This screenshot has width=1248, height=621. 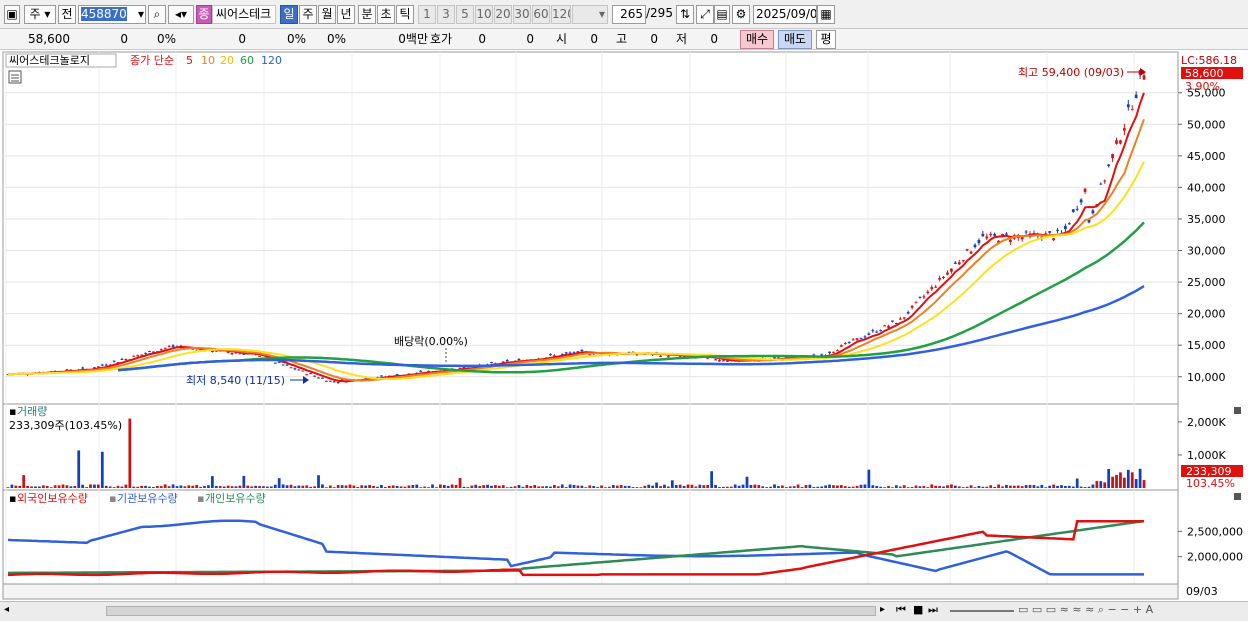 I want to click on period-minute: 분, so click(x=367, y=14).